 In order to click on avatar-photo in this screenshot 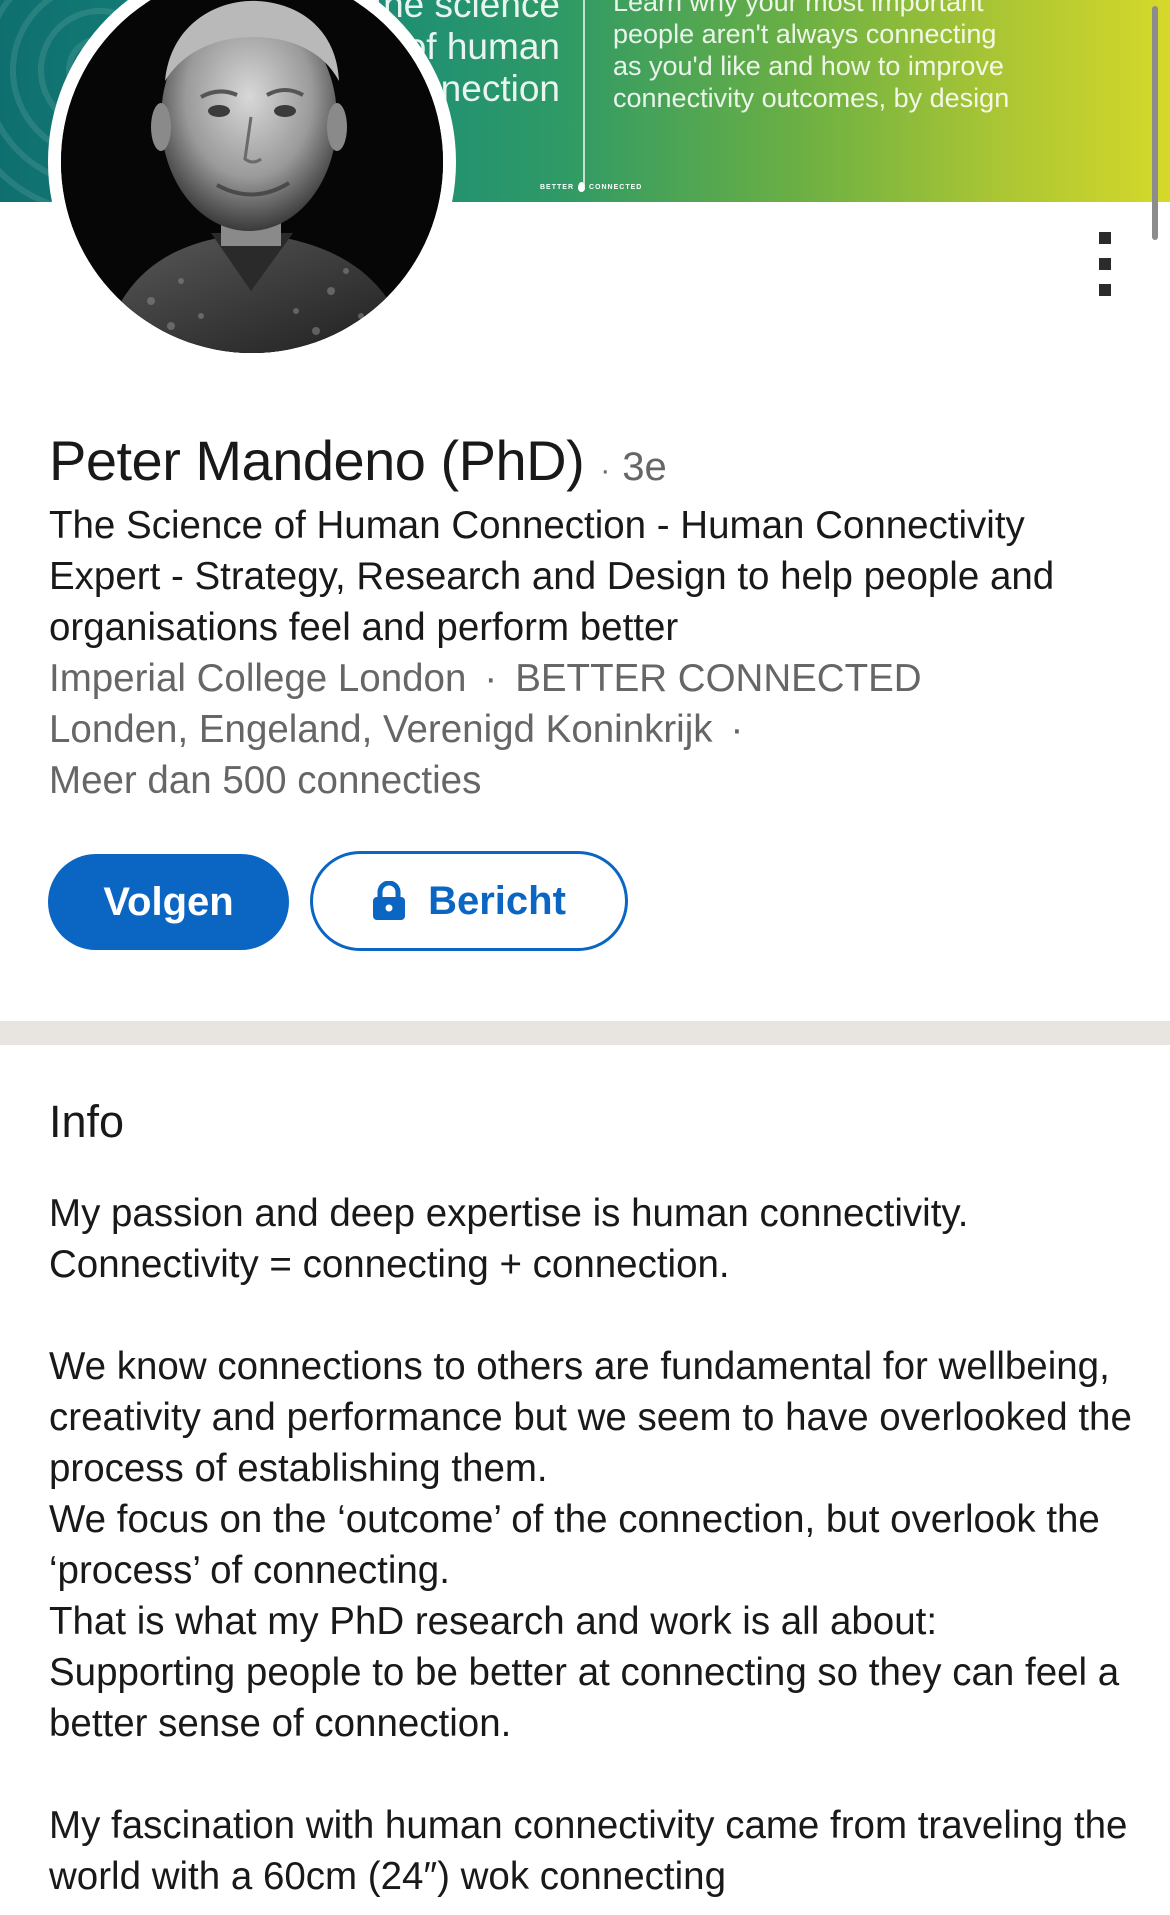, I will do `click(252, 176)`.